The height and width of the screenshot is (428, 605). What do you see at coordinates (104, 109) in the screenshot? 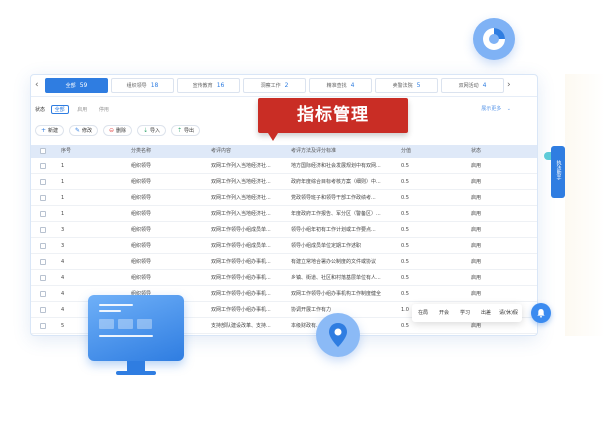
I see `filter-option-disabled: 停用` at bounding box center [104, 109].